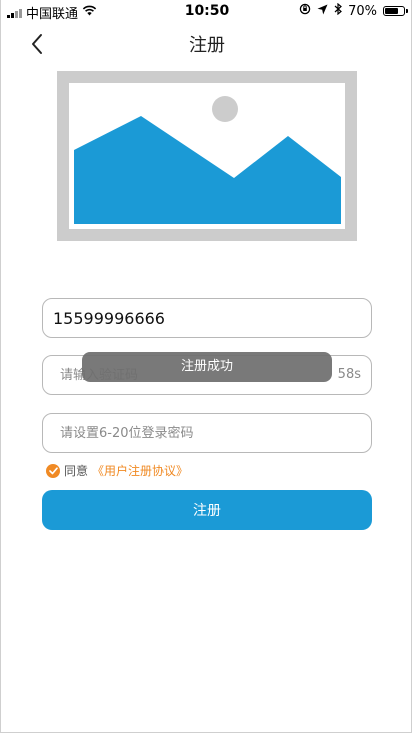  I want to click on battery-percent: 70%, so click(362, 11).